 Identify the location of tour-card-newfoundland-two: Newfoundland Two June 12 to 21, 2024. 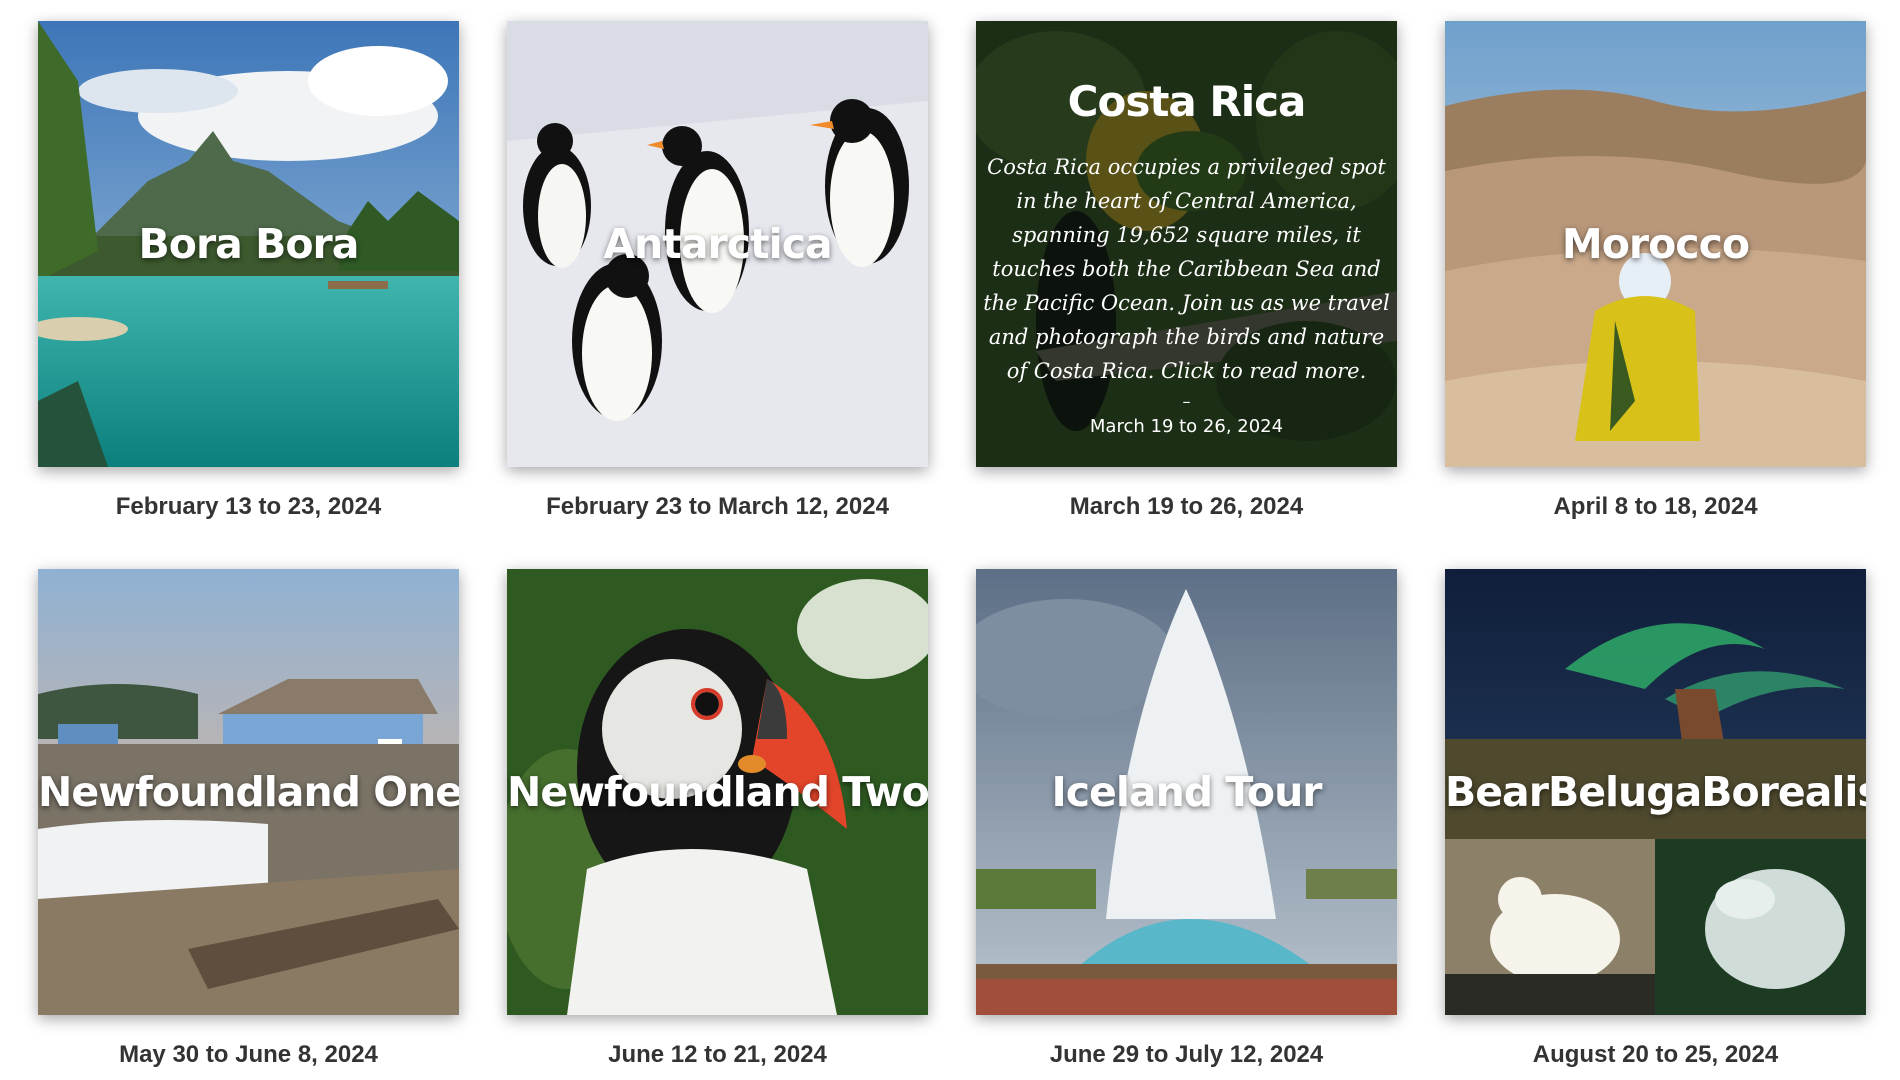
(717, 819).